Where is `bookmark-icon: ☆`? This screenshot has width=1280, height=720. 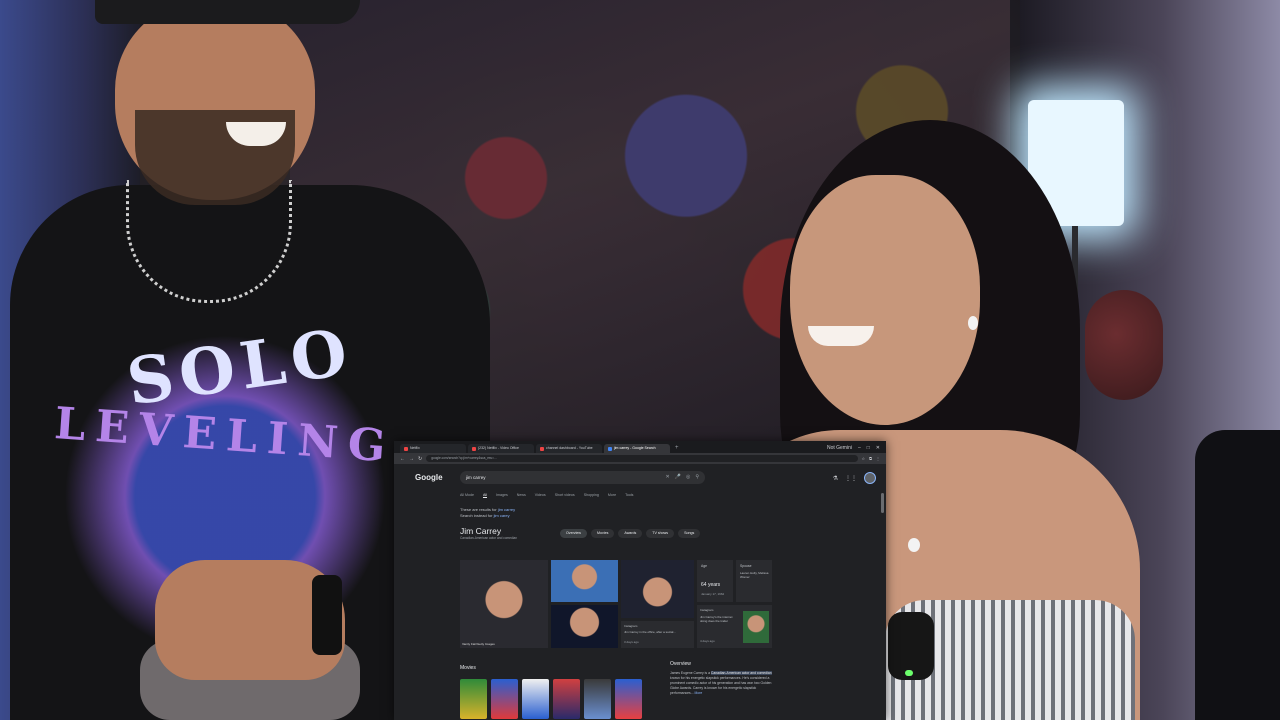 bookmark-icon: ☆ is located at coordinates (864, 458).